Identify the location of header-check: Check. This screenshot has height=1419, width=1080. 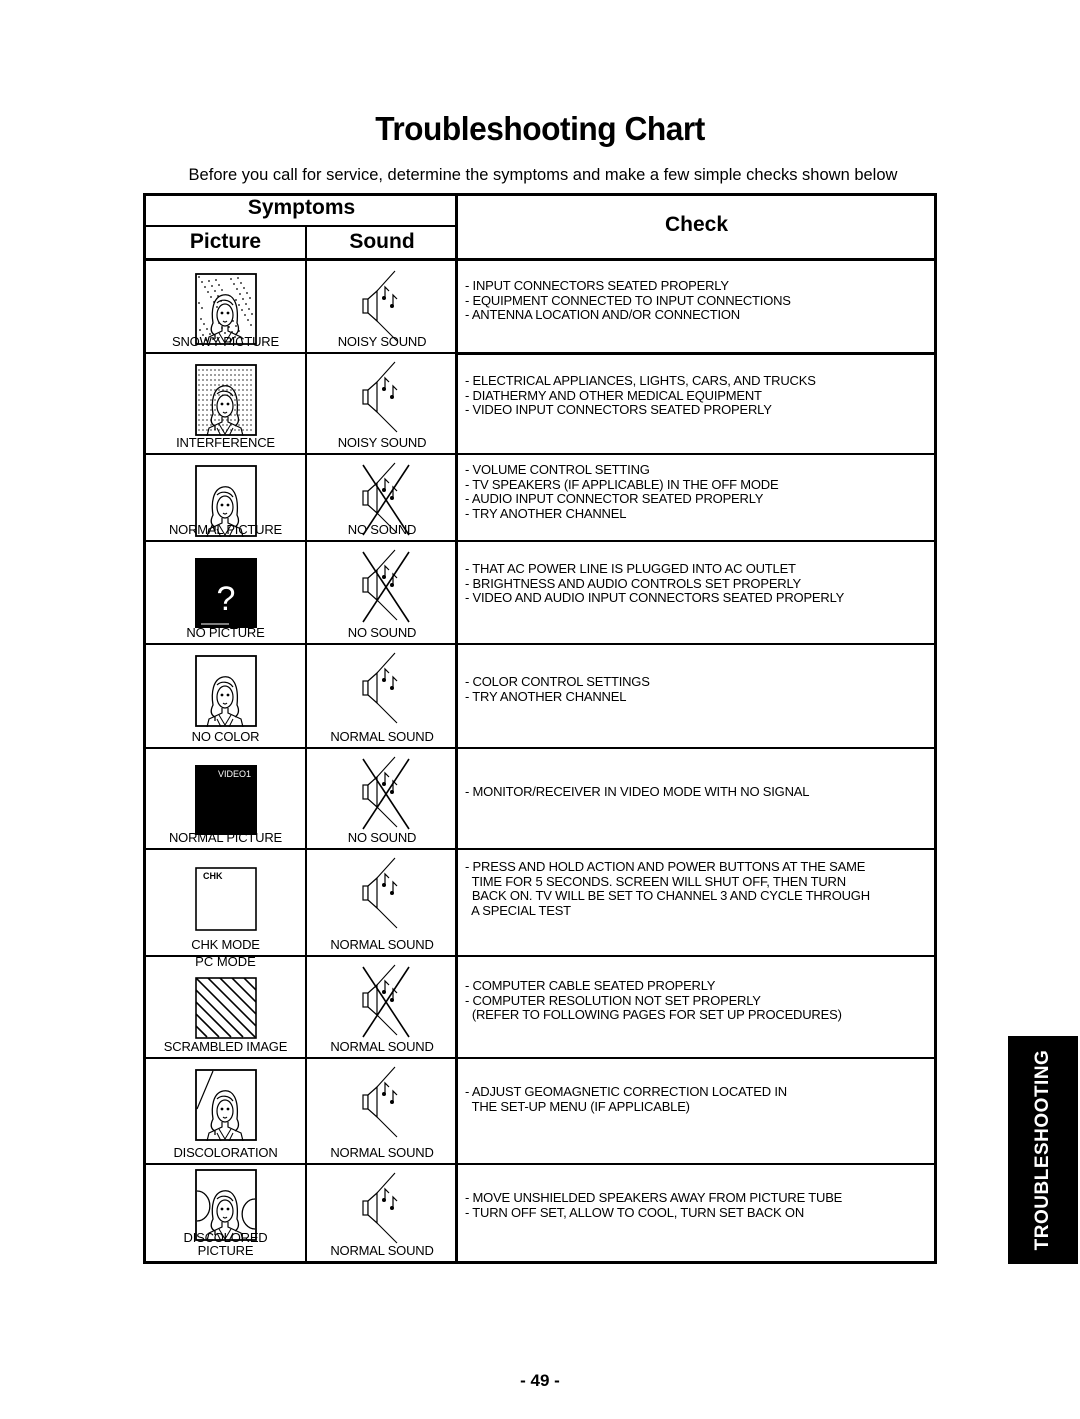
(696, 224).